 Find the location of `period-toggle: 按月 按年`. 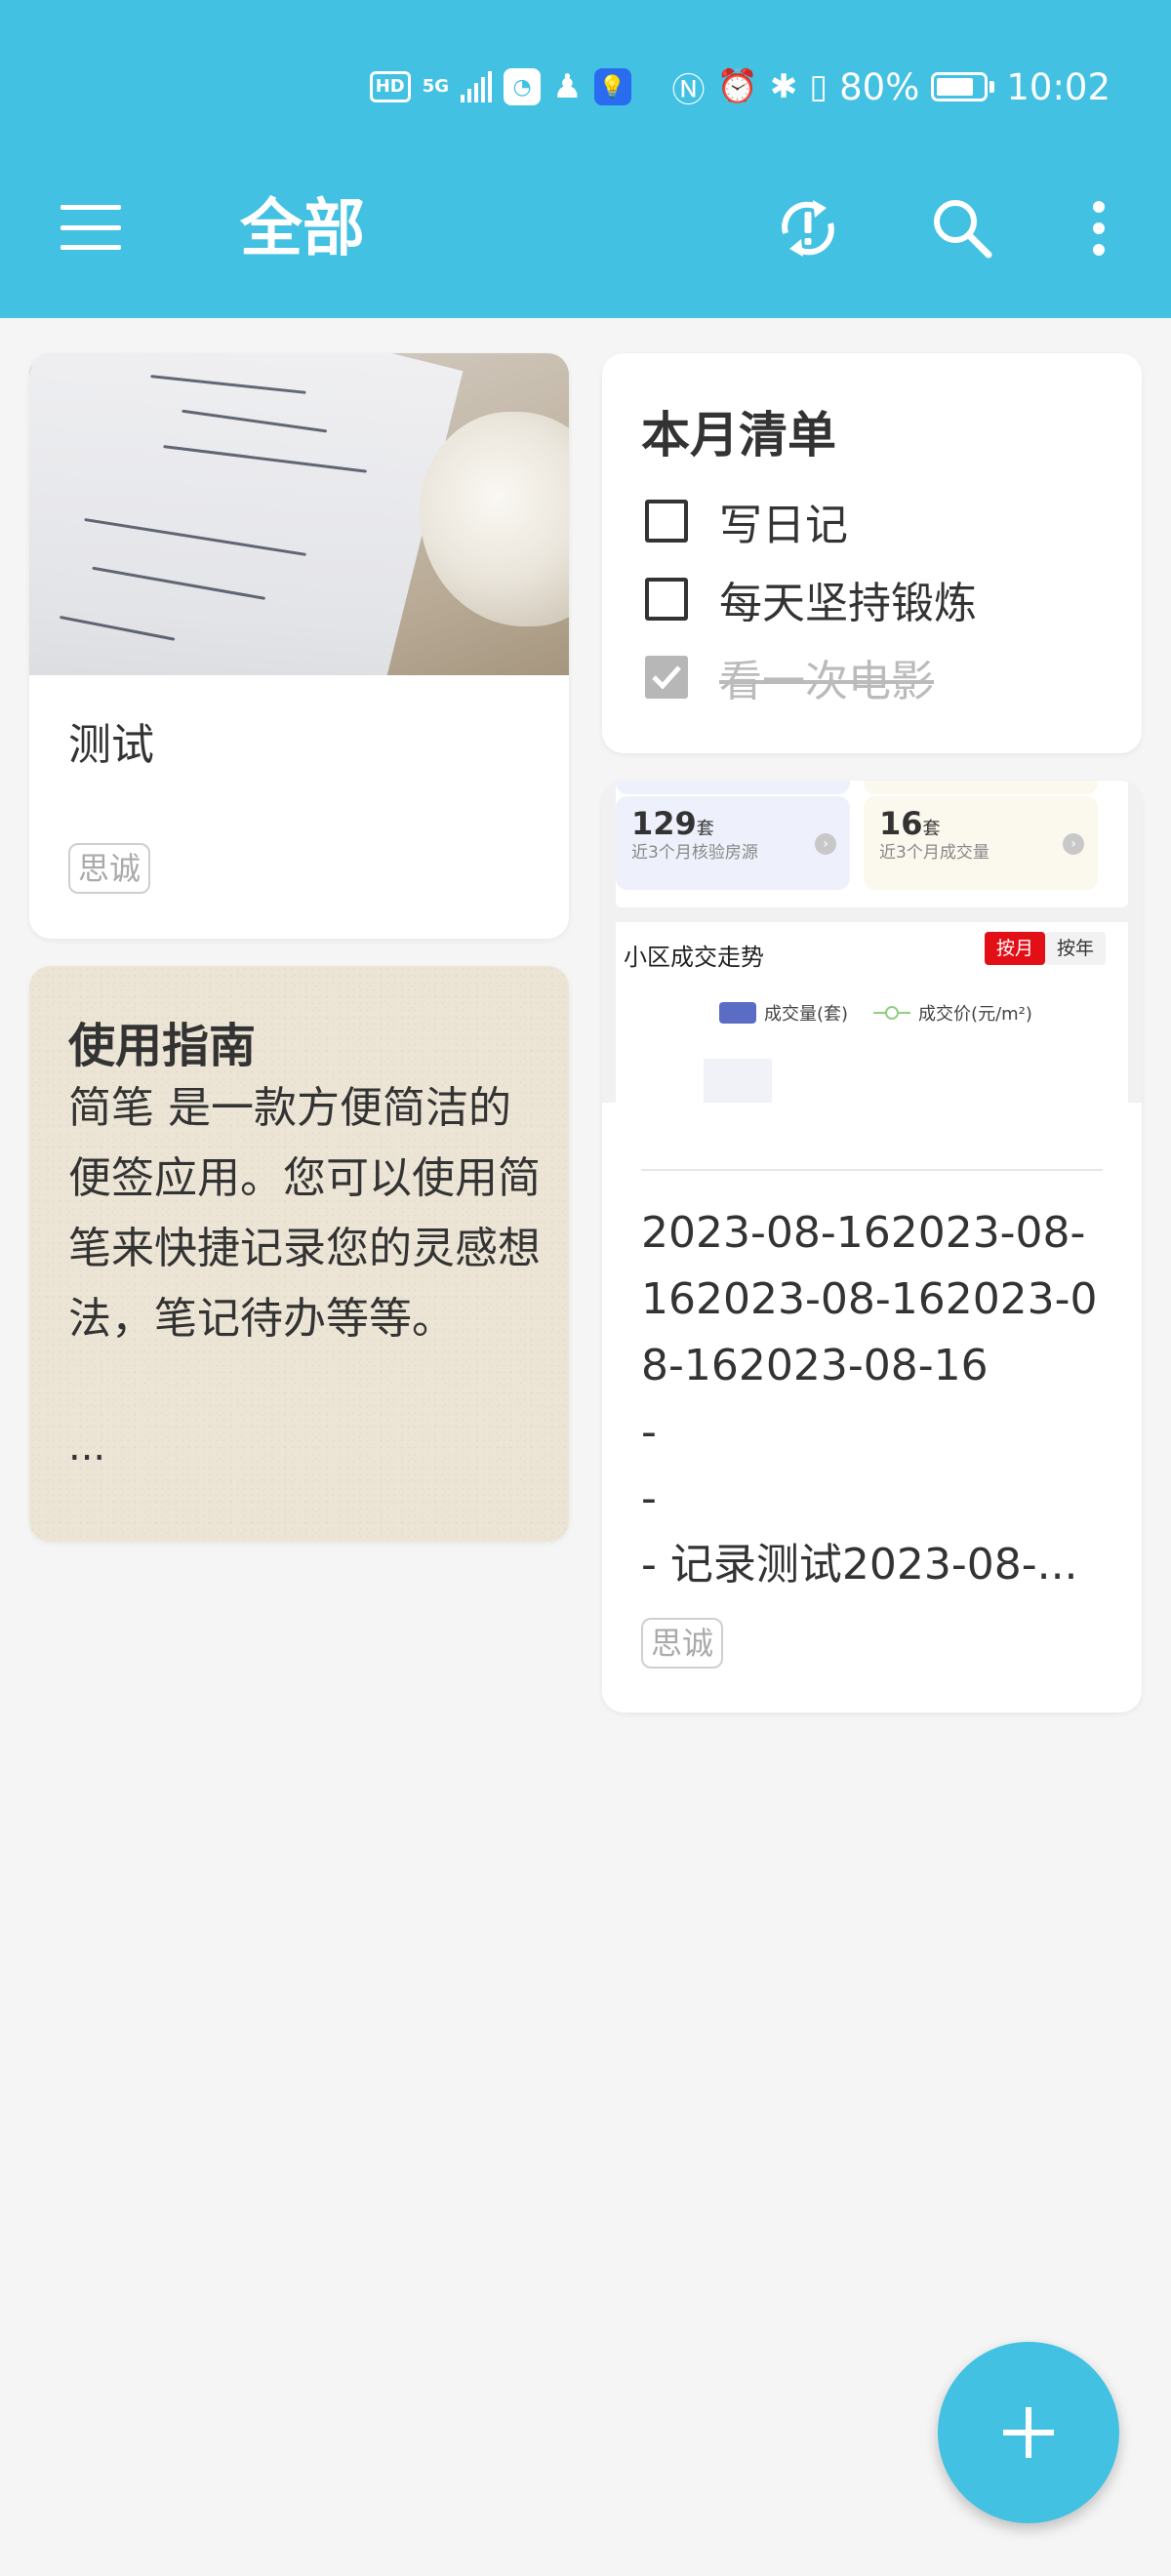

period-toggle: 按月 按年 is located at coordinates (1046, 948).